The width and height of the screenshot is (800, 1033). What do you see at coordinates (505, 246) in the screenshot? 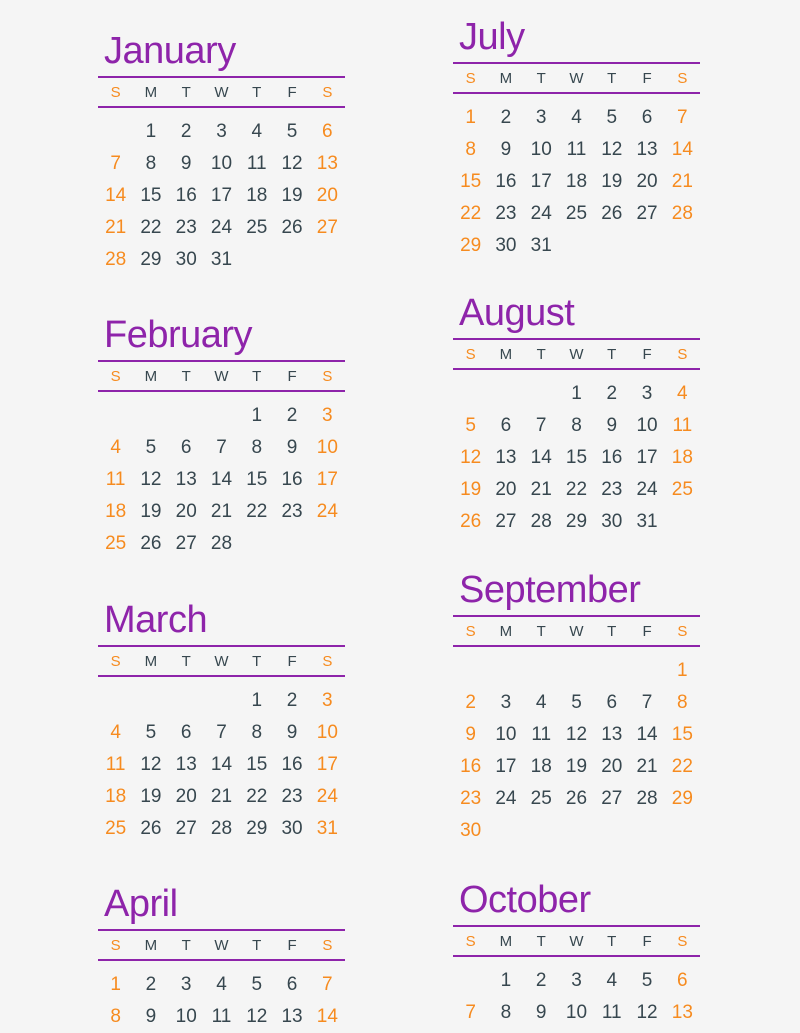
I see `day-cell: 30` at bounding box center [505, 246].